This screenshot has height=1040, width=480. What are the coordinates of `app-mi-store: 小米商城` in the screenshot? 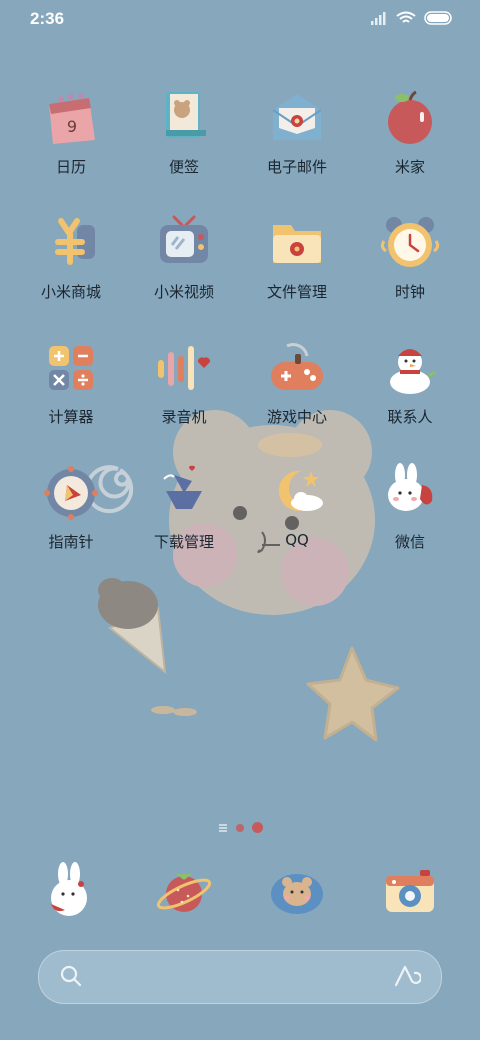 It's located at (71, 266).